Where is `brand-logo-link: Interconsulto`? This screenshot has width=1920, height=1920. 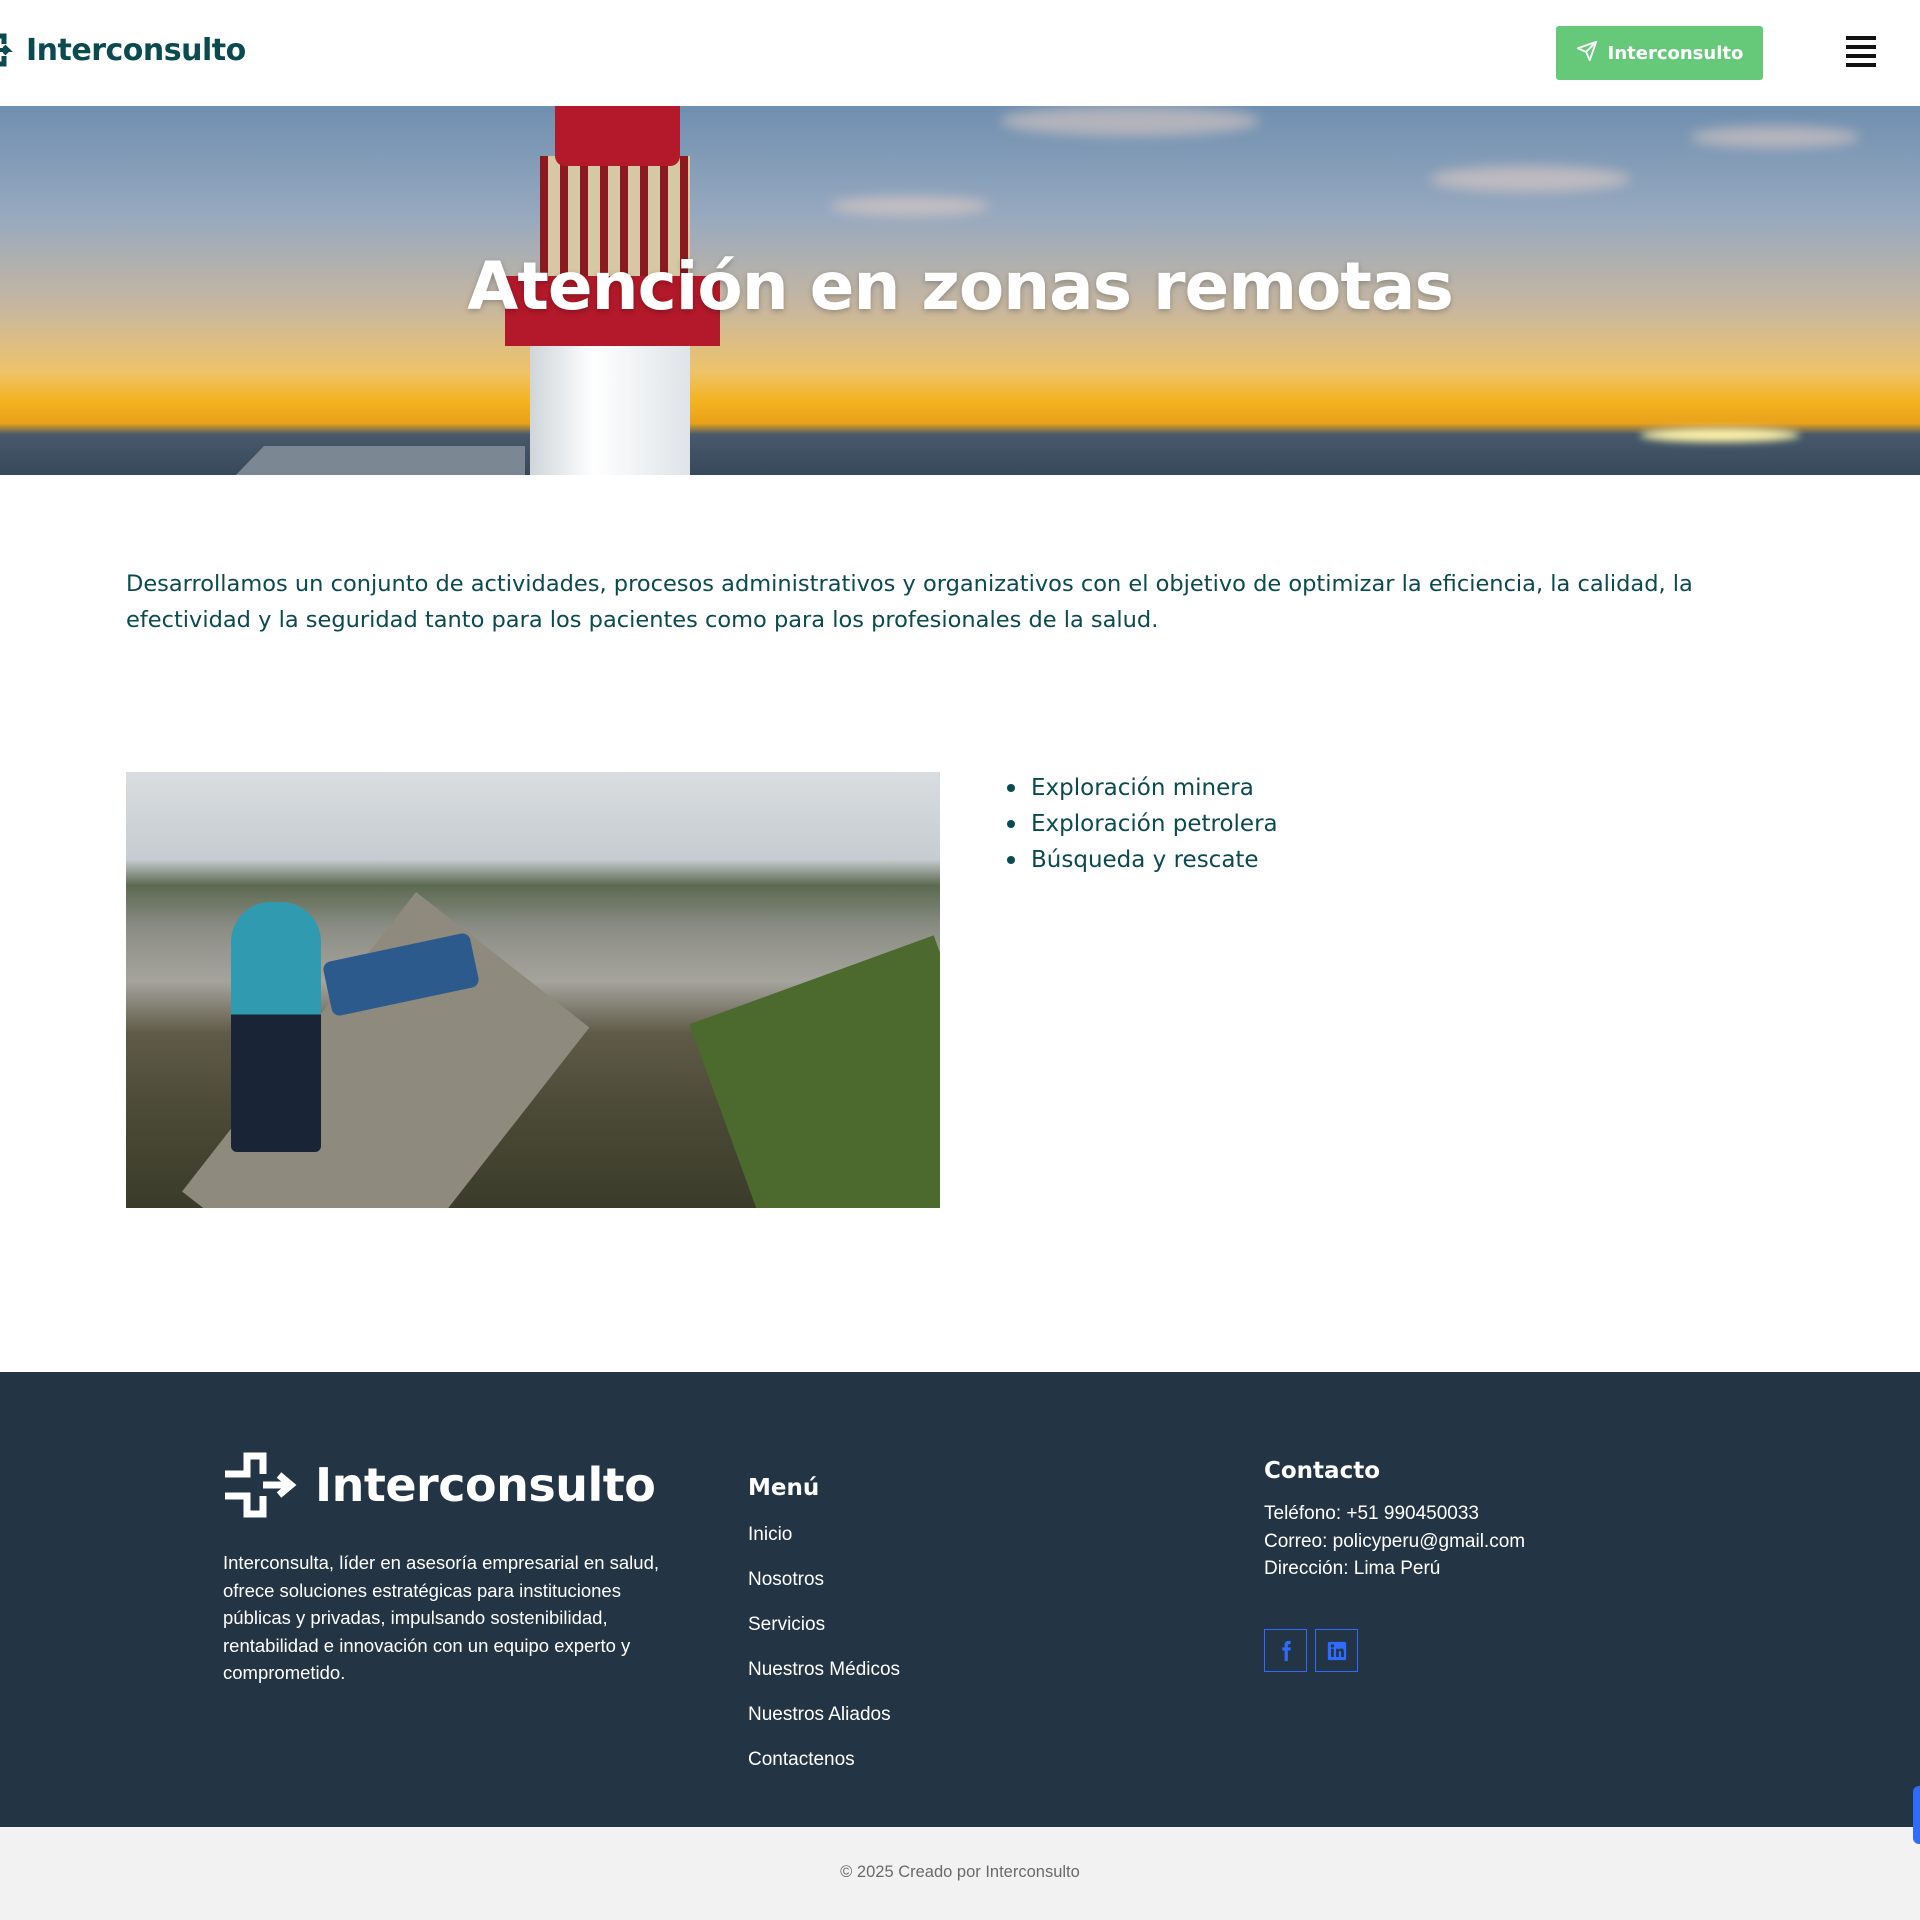
brand-logo-link: Interconsulto is located at coordinates (123, 50).